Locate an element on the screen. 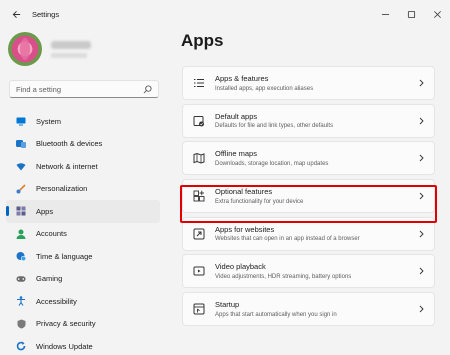  sidebar-item-privacy: Privacy & security is located at coordinates (83, 324).